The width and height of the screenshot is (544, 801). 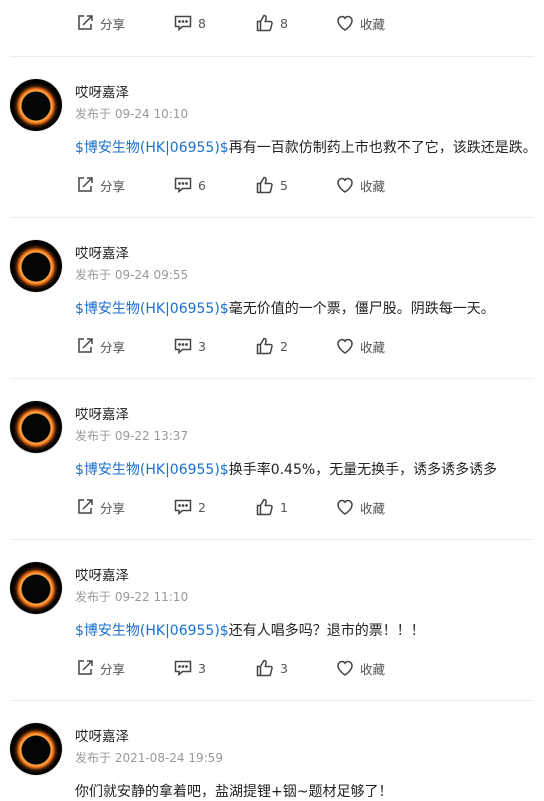 I want to click on post-text: 毫无价值的一个票，僵尸股。阴跌每一天。, so click(x=361, y=309).